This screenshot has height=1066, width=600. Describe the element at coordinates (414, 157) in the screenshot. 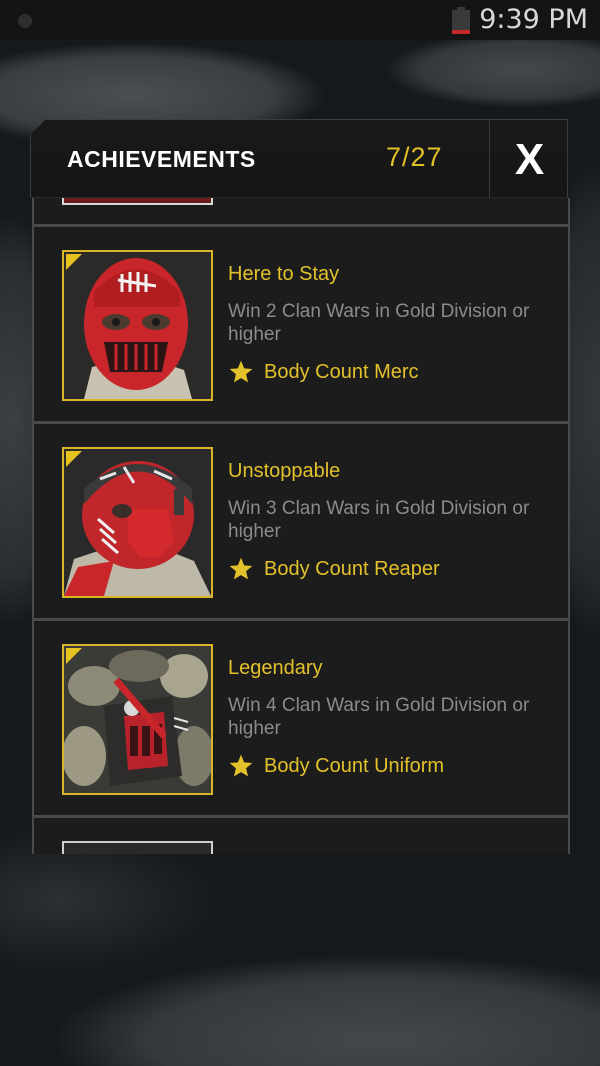

I see `achievement-progress: 7/27` at that location.